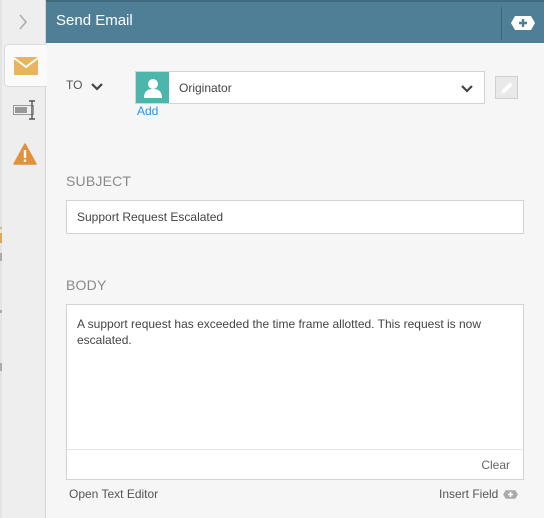 The width and height of the screenshot is (544, 518). I want to click on open-text-editor-link: Open Text Editor, so click(113, 494).